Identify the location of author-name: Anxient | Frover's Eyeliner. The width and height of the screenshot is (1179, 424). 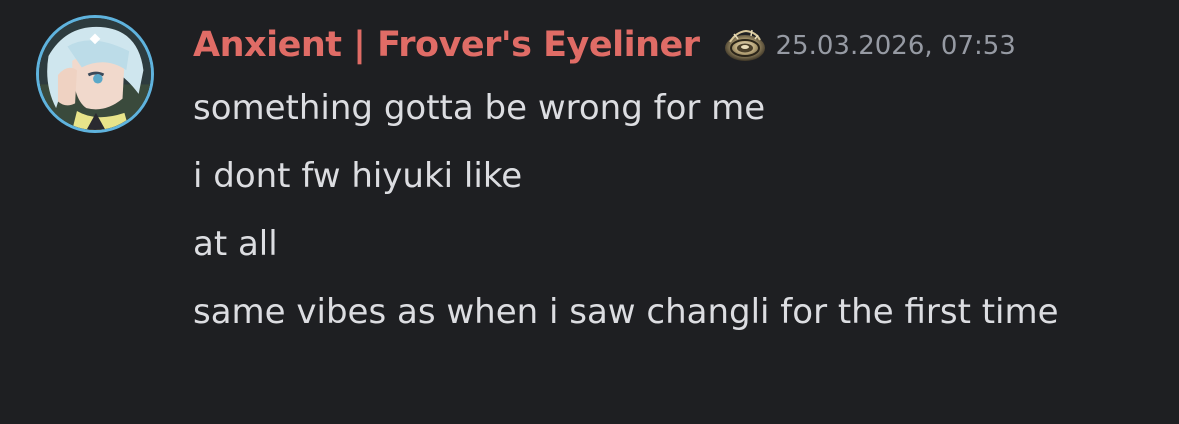
(446, 45).